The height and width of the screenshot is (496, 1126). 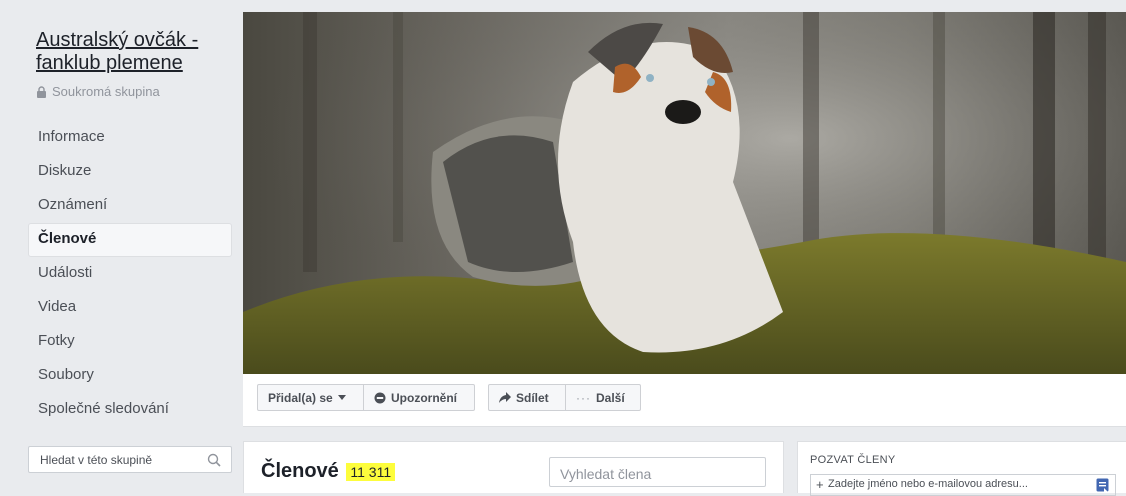 I want to click on nav-item-diskuze: Diskuze, so click(x=130, y=172).